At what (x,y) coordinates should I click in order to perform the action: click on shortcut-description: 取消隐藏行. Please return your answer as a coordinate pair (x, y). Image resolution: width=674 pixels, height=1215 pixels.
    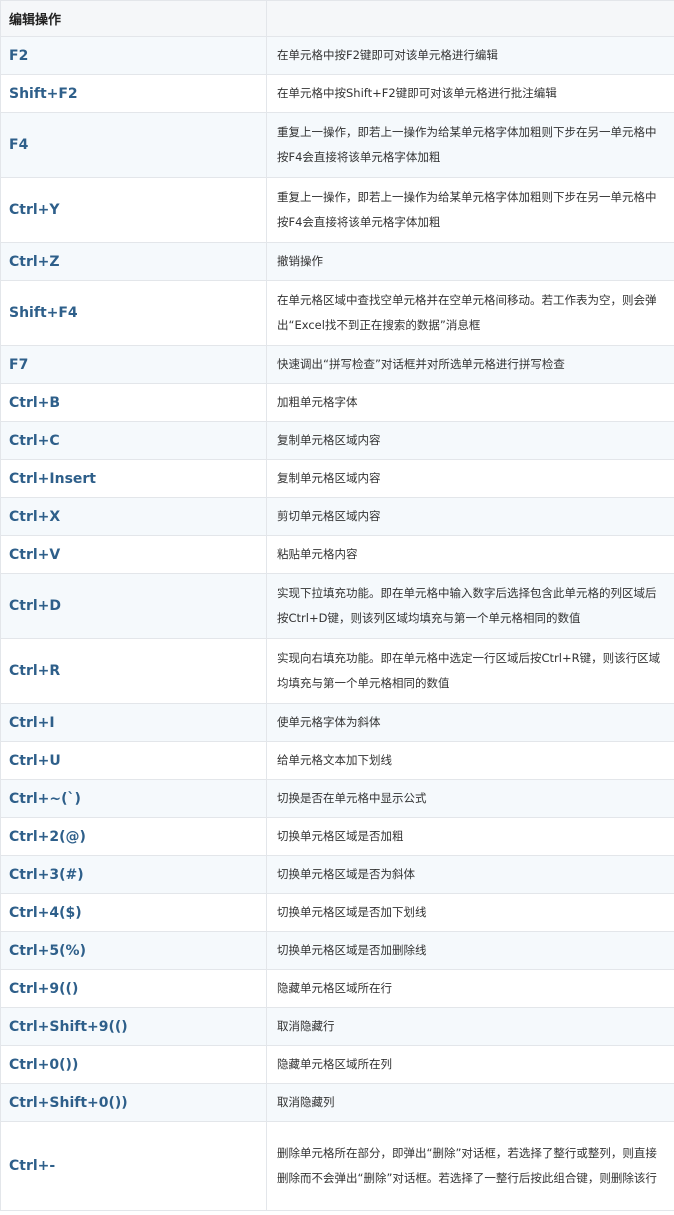
    Looking at the image, I should click on (470, 1026).